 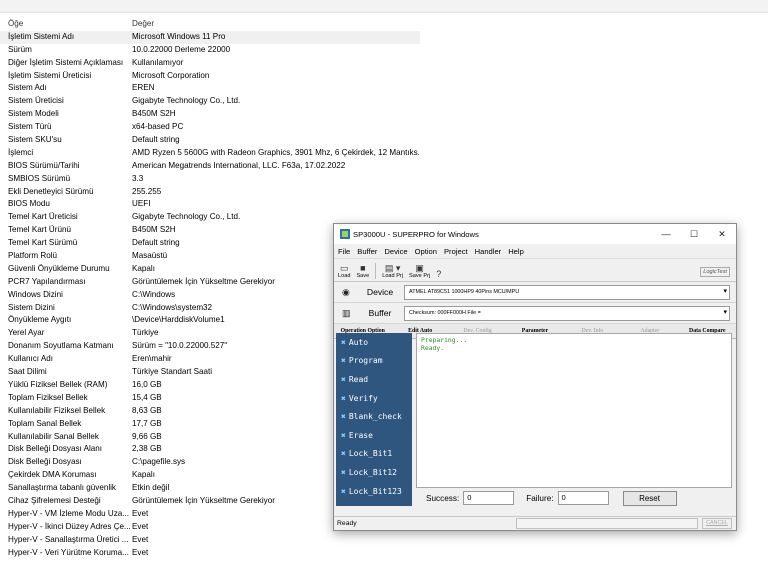 What do you see at coordinates (649, 498) in the screenshot?
I see `reset-button: Reset` at bounding box center [649, 498].